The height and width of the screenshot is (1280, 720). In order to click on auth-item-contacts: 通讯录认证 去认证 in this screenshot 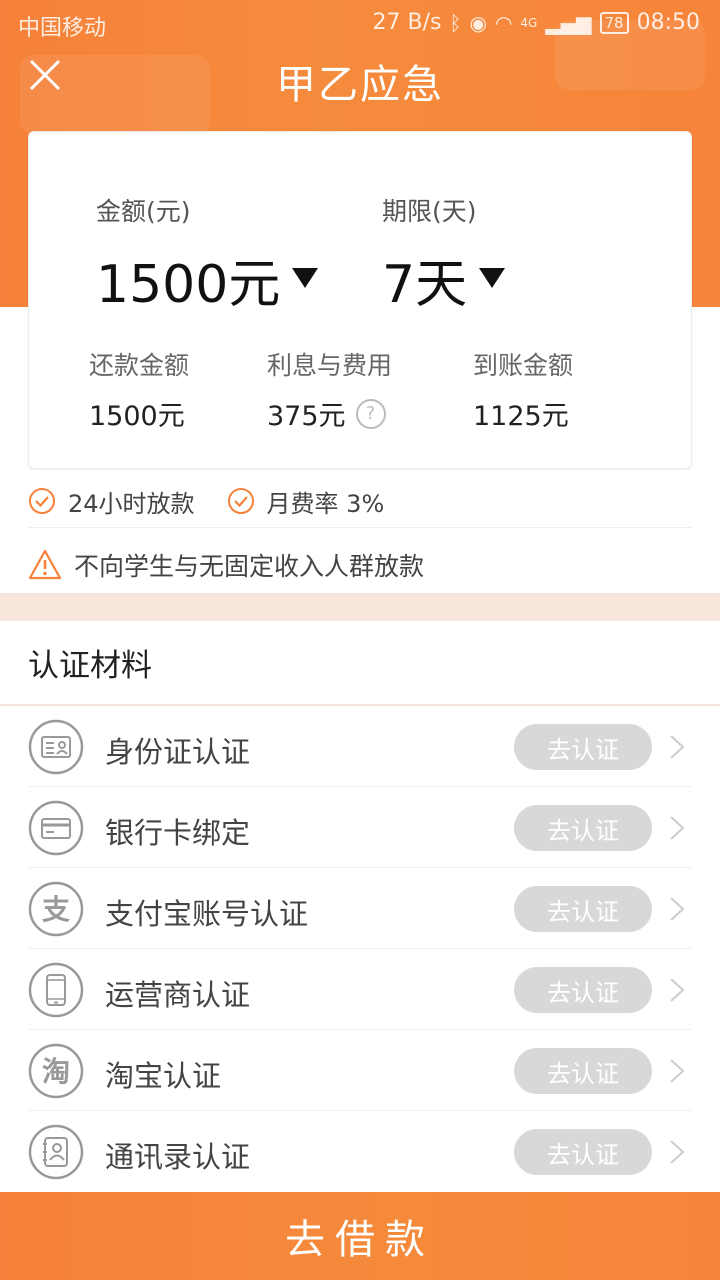, I will do `click(360, 1152)`.